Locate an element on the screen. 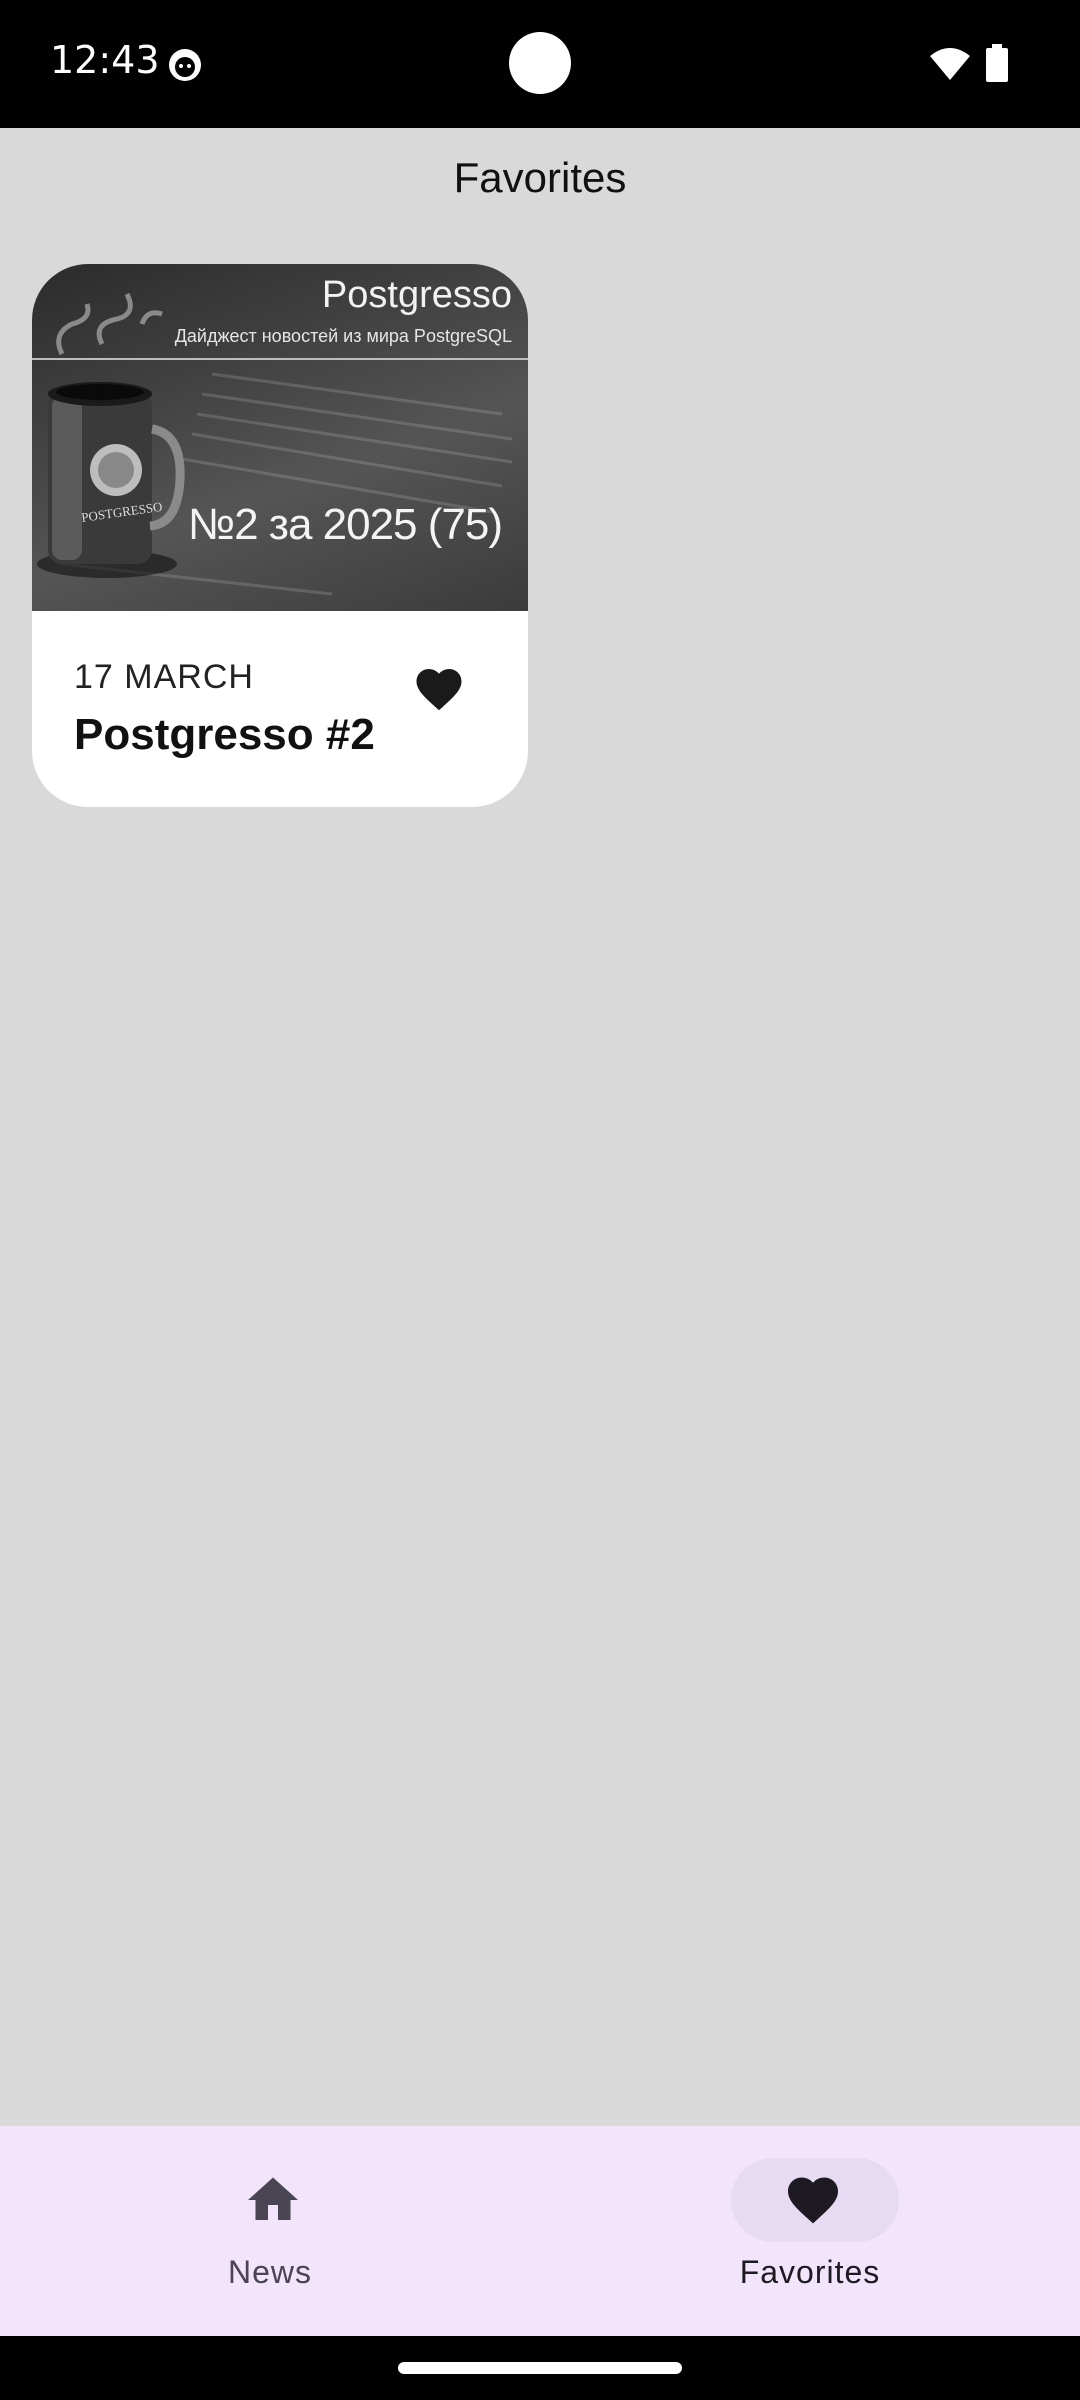 Image resolution: width=1080 pixels, height=2400 pixels. camera-cutout is located at coordinates (540, 63).